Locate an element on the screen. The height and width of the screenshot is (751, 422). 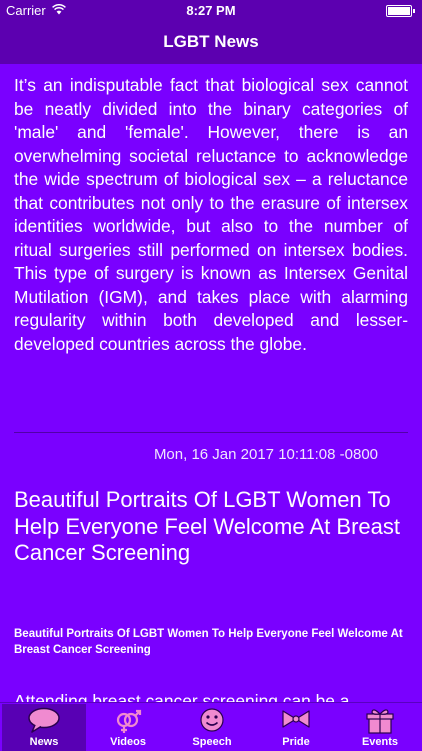
tab-pride: Pride is located at coordinates (296, 727).